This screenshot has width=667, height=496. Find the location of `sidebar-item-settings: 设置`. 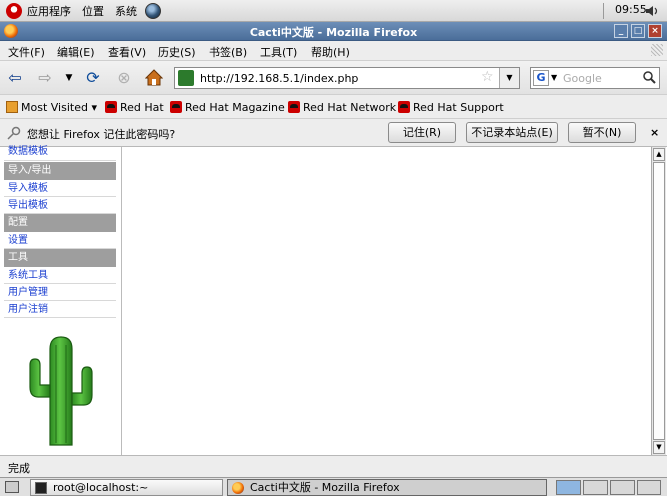

sidebar-item-settings: 设置 is located at coordinates (60, 240).